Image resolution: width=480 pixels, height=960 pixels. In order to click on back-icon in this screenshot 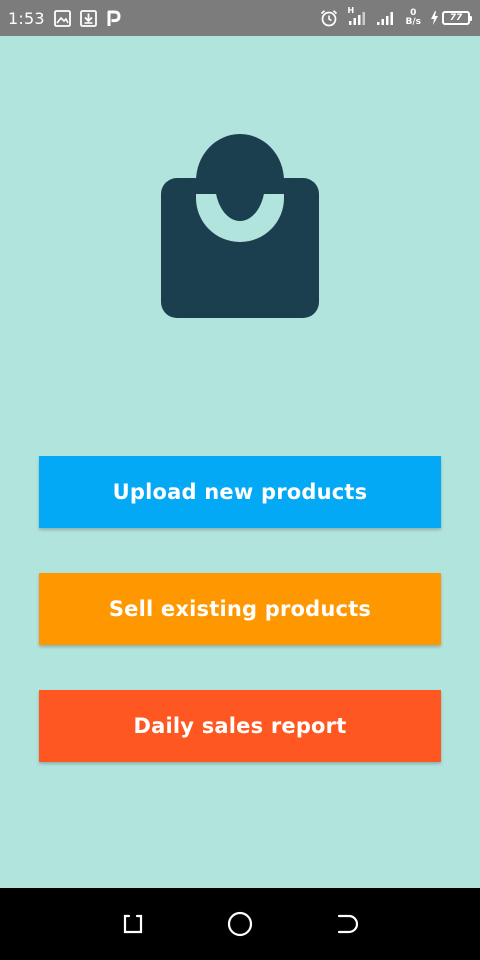, I will do `click(347, 924)`.